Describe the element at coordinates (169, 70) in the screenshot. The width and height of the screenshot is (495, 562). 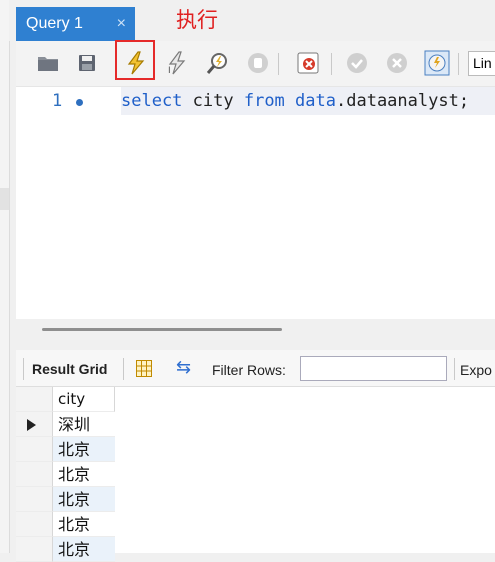
I see `svg-text: I` at that location.